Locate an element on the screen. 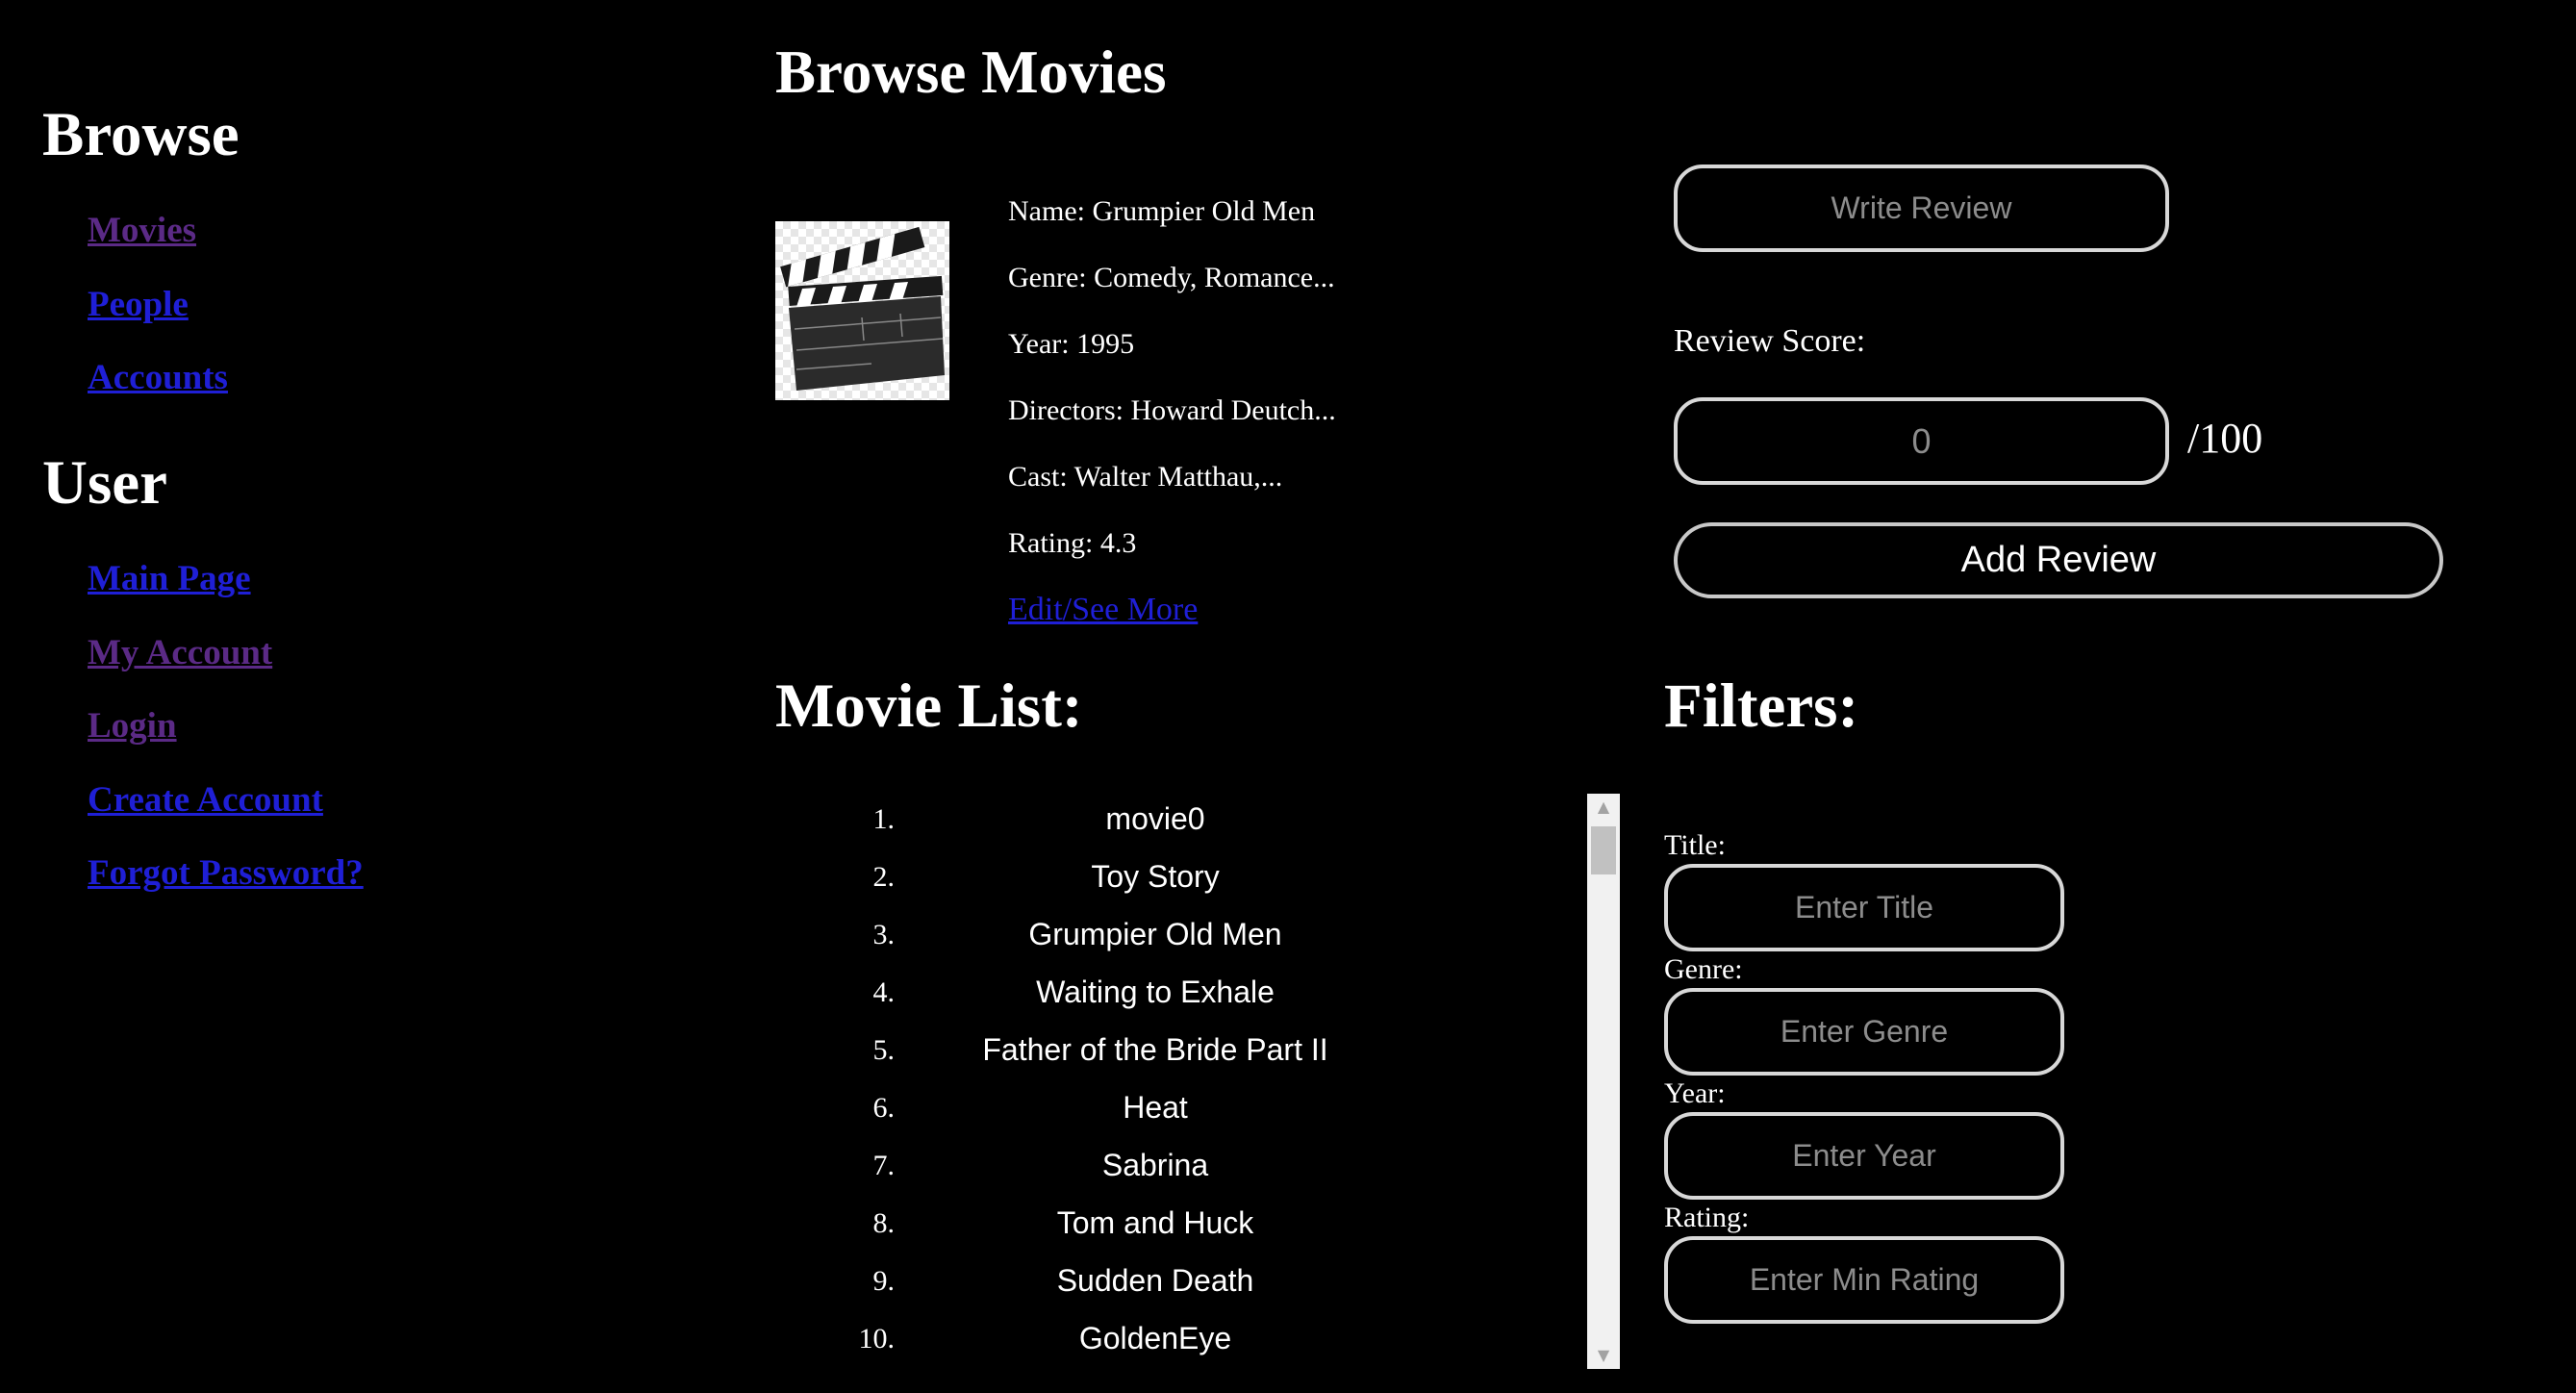 This screenshot has height=1393, width=2576. browse-heading: Browse is located at coordinates (141, 134).